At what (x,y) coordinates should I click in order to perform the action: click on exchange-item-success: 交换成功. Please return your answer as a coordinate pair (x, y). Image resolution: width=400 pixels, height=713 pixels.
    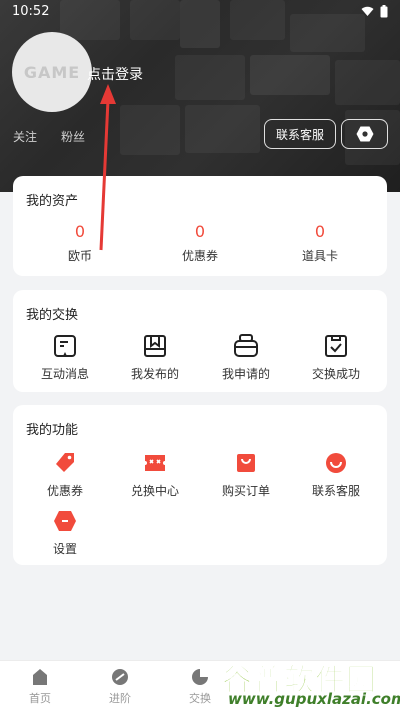
    Looking at the image, I should click on (336, 357).